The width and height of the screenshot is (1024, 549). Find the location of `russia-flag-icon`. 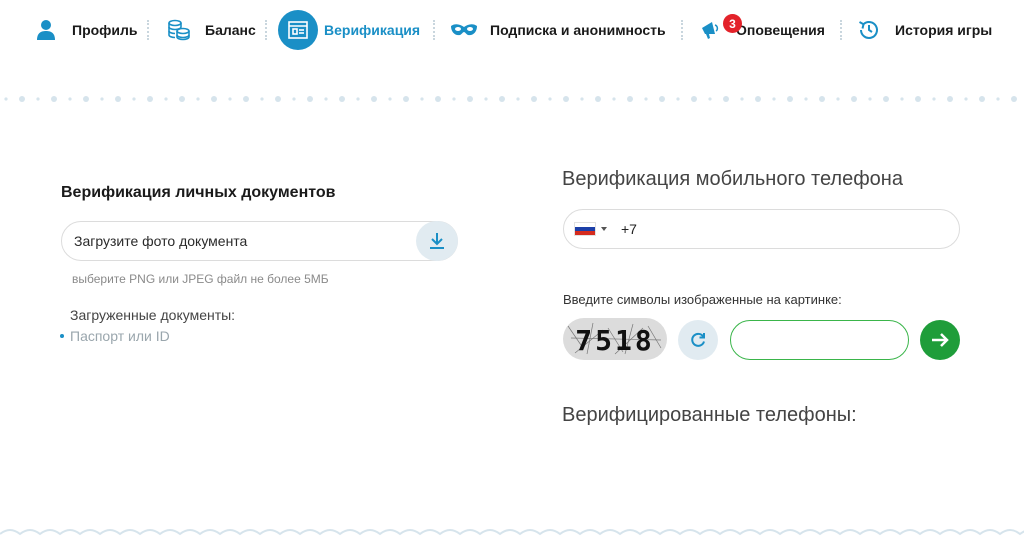

russia-flag-icon is located at coordinates (585, 229).